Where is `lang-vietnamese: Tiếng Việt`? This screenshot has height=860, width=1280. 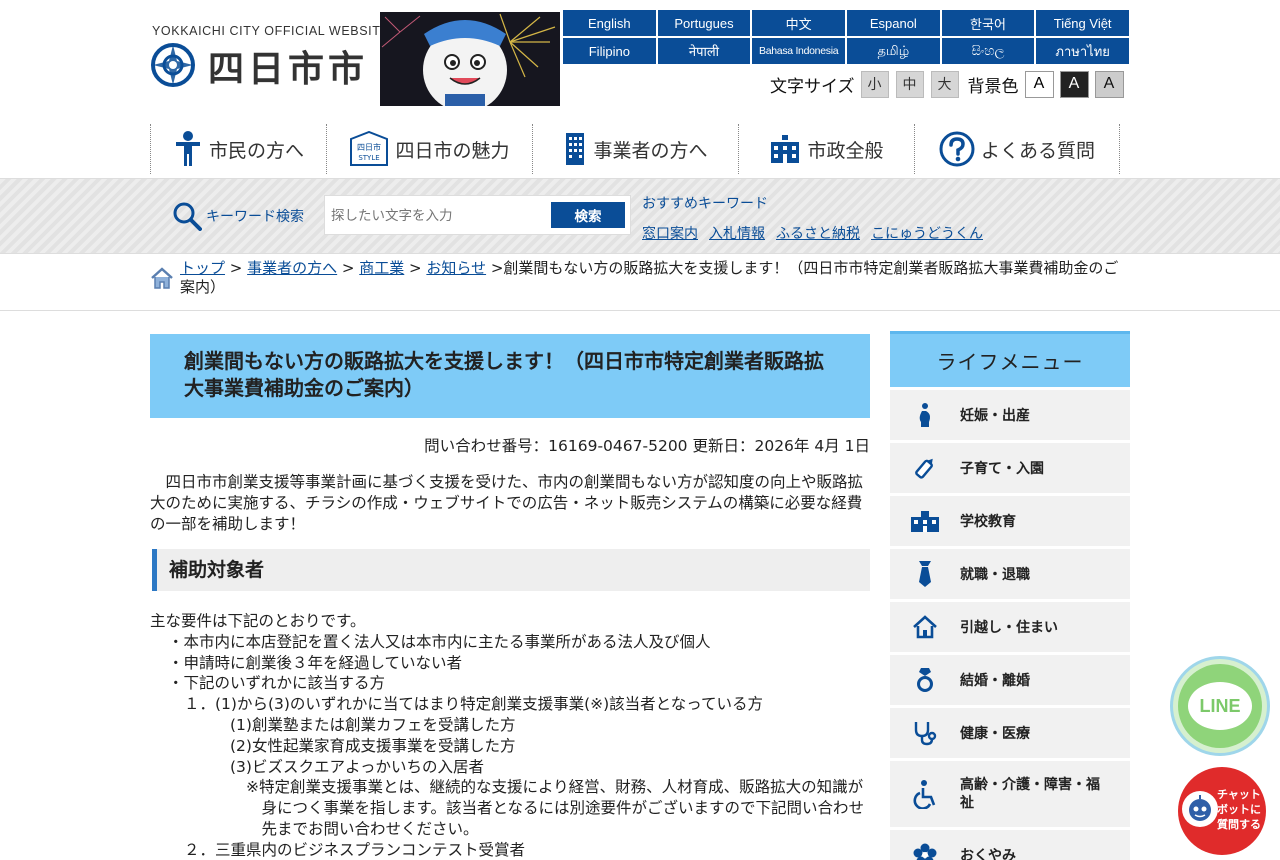 lang-vietnamese: Tiếng Việt is located at coordinates (1082, 23).